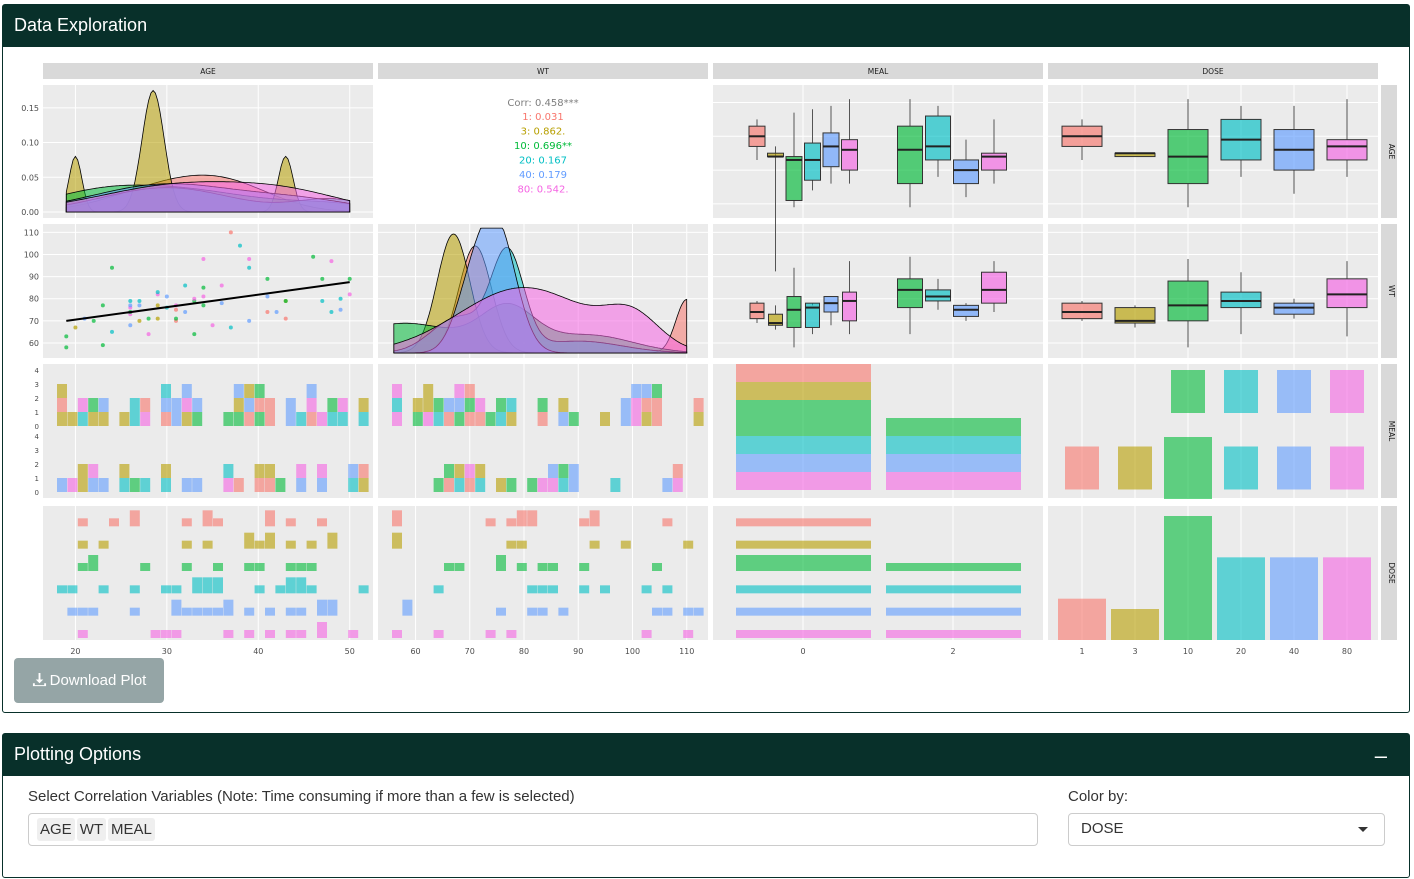 Image resolution: width=1414 pixels, height=879 pixels. What do you see at coordinates (34, 277) in the screenshot?
I see `y-tick-label: 90` at bounding box center [34, 277].